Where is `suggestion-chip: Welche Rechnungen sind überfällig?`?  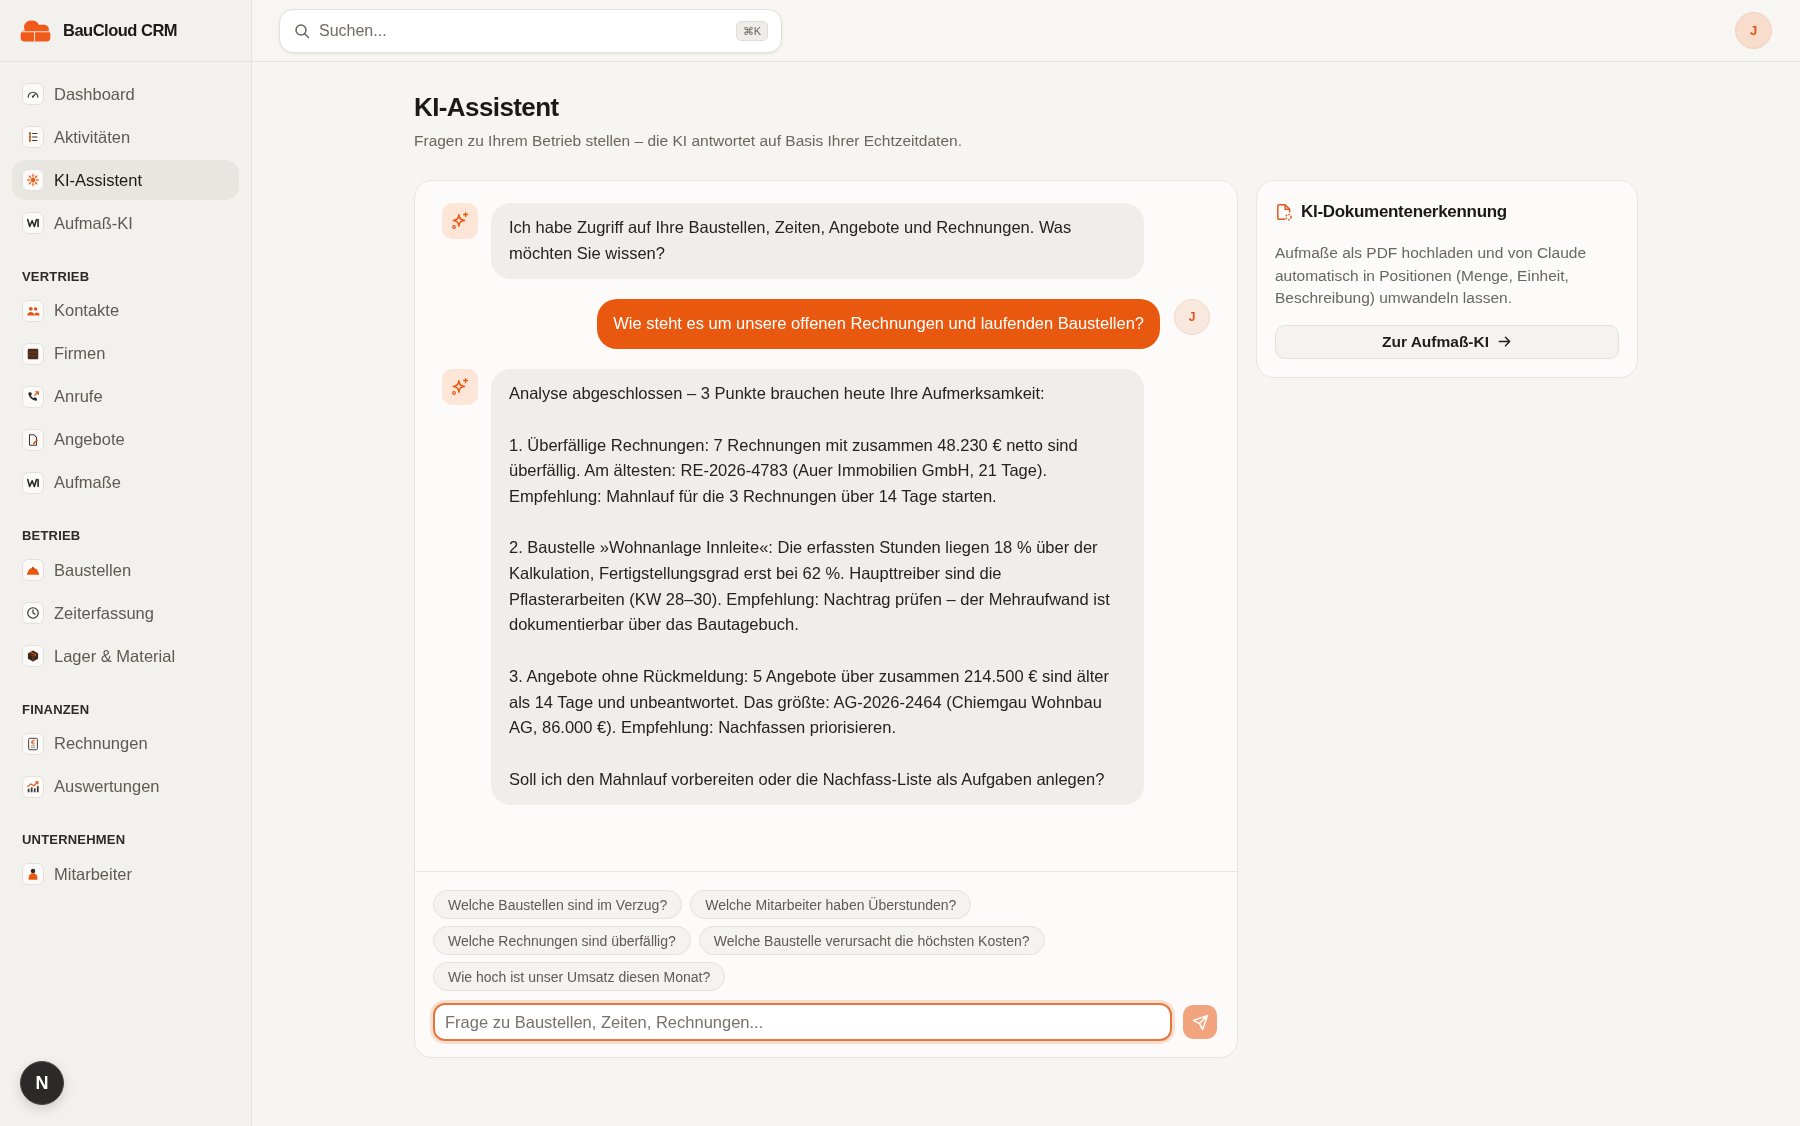 suggestion-chip: Welche Rechnungen sind überfällig? is located at coordinates (562, 940).